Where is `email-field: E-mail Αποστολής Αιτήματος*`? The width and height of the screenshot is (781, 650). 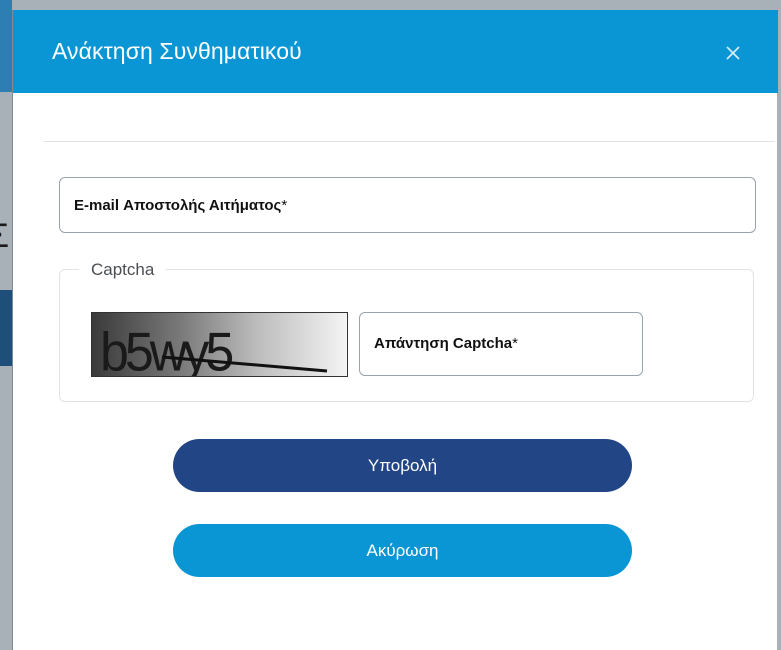
email-field: E-mail Αποστολής Αιτήματος* is located at coordinates (407, 205).